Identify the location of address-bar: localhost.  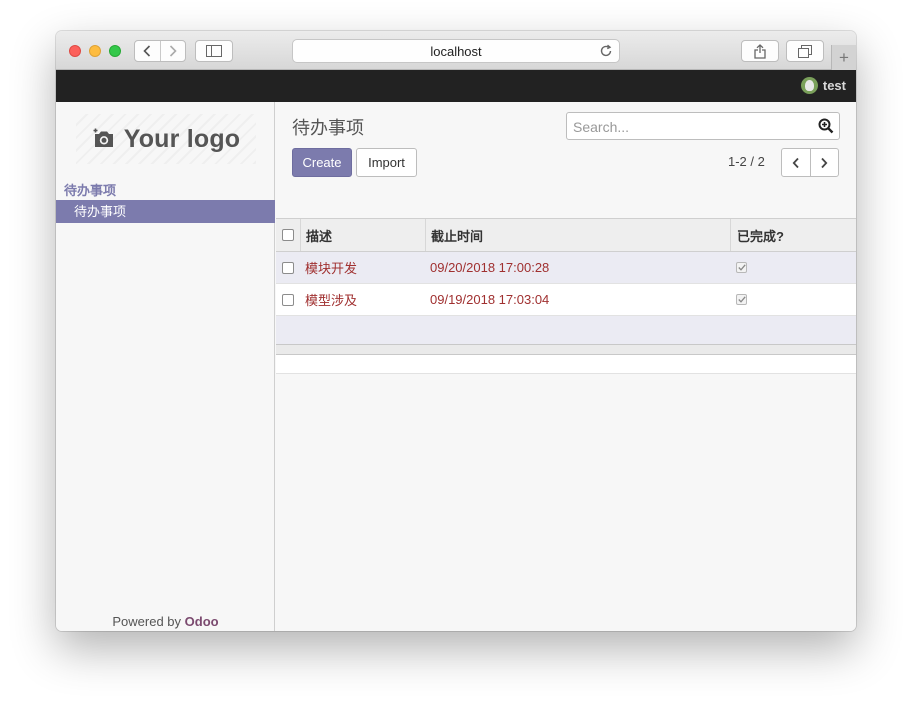
(456, 51).